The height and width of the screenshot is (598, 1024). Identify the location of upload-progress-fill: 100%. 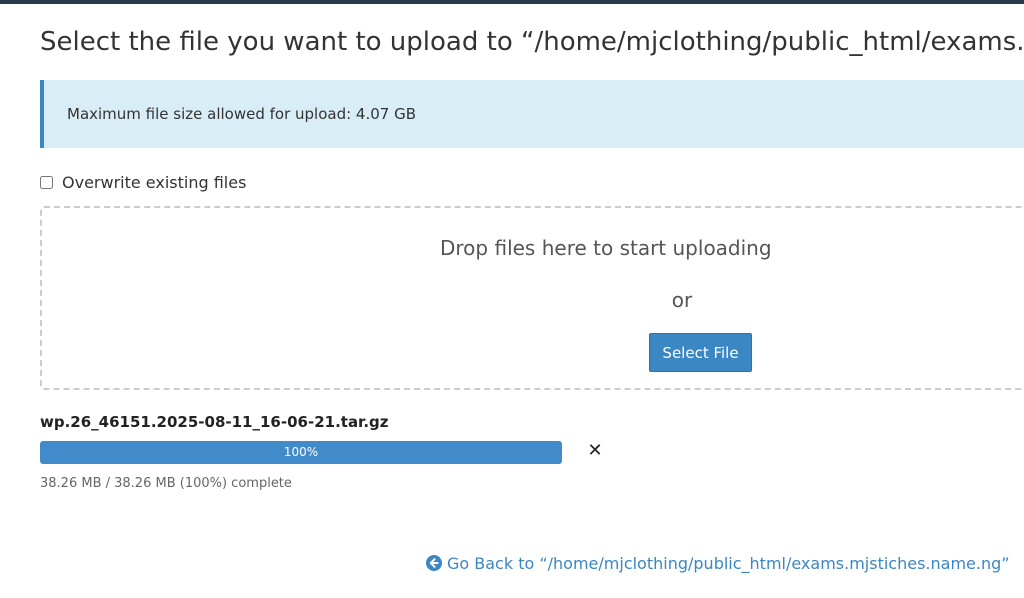
(301, 452).